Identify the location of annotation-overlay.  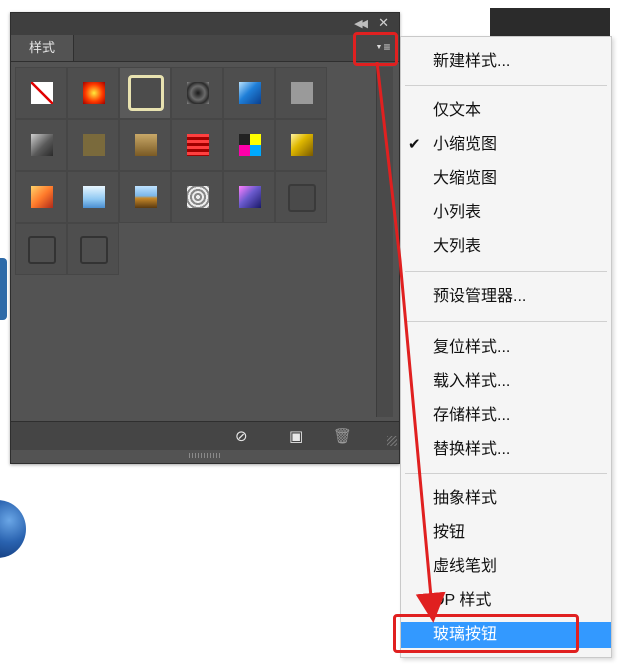
(410, 342).